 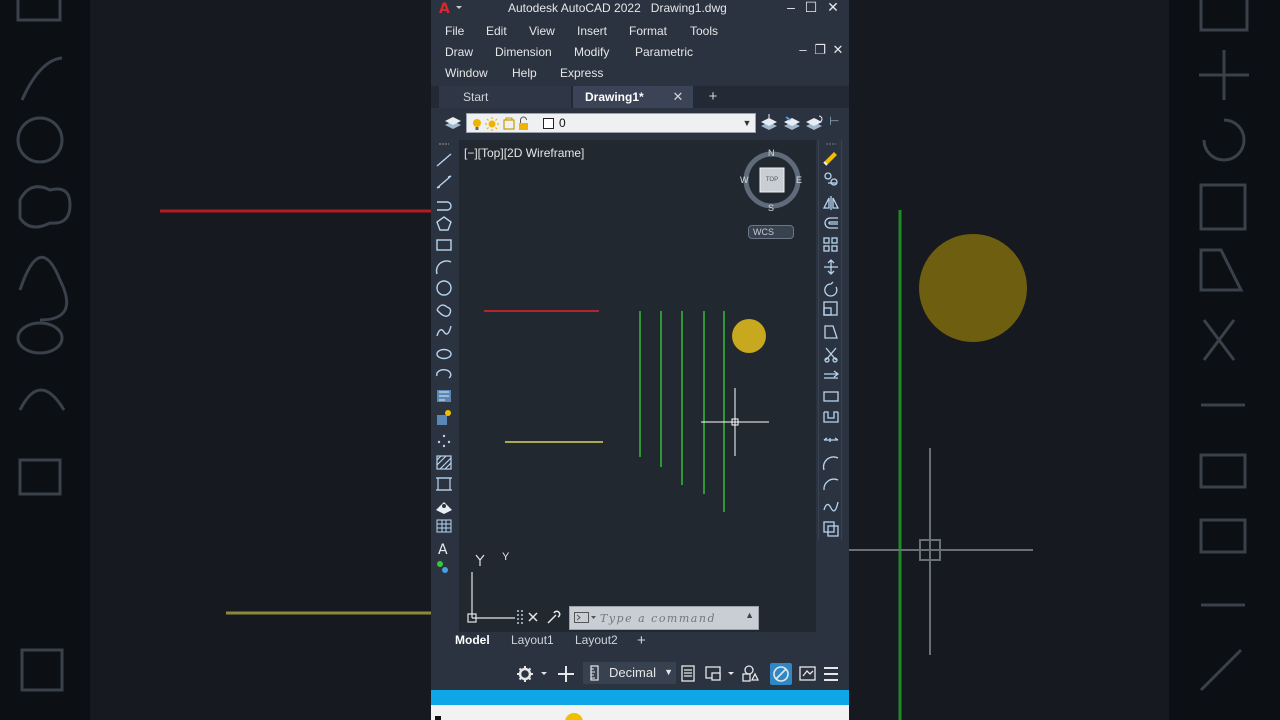 What do you see at coordinates (833, 8) in the screenshot?
I see `close-button: ✕` at bounding box center [833, 8].